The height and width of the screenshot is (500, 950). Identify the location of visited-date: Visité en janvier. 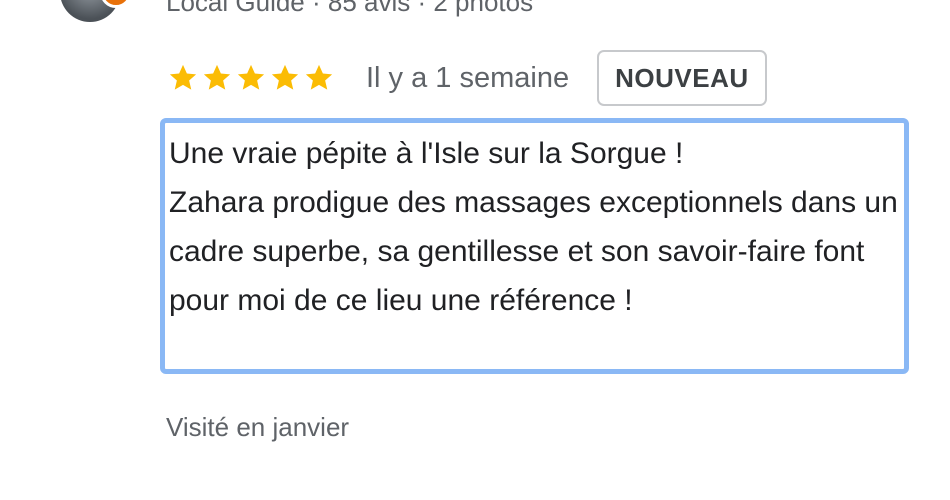
(258, 427).